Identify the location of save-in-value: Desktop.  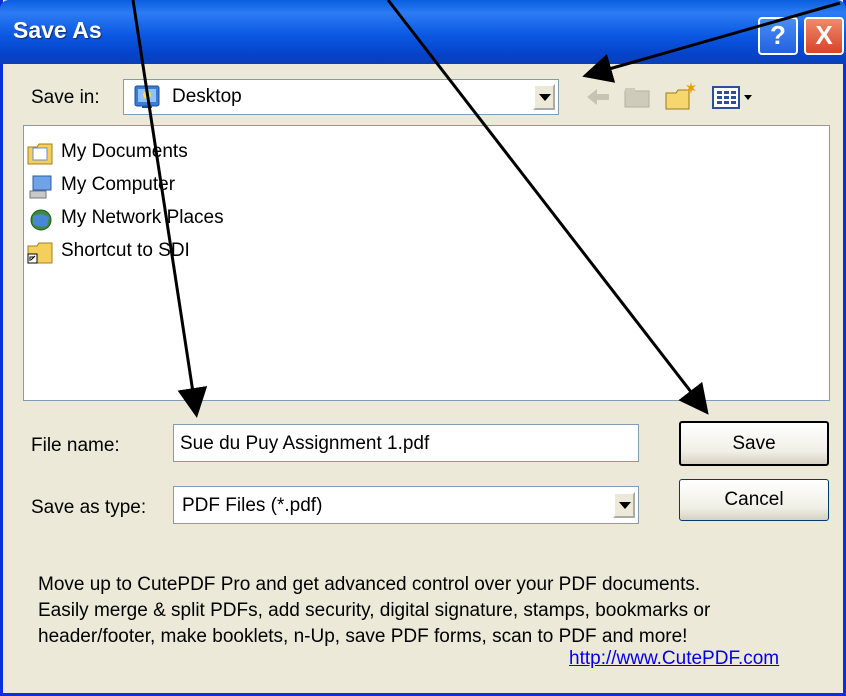
(207, 96).